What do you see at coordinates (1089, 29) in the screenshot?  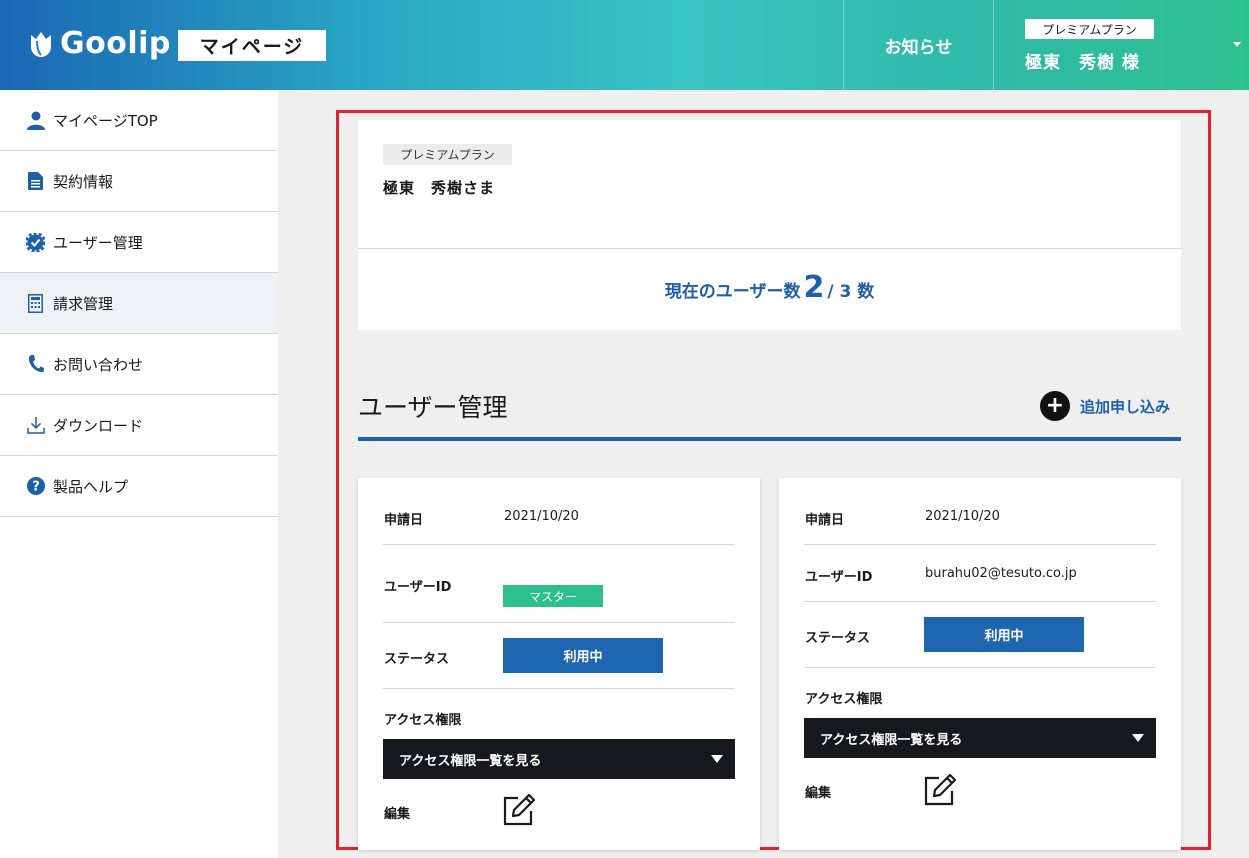 I see `header-plan-badge: プレミアムプラン` at bounding box center [1089, 29].